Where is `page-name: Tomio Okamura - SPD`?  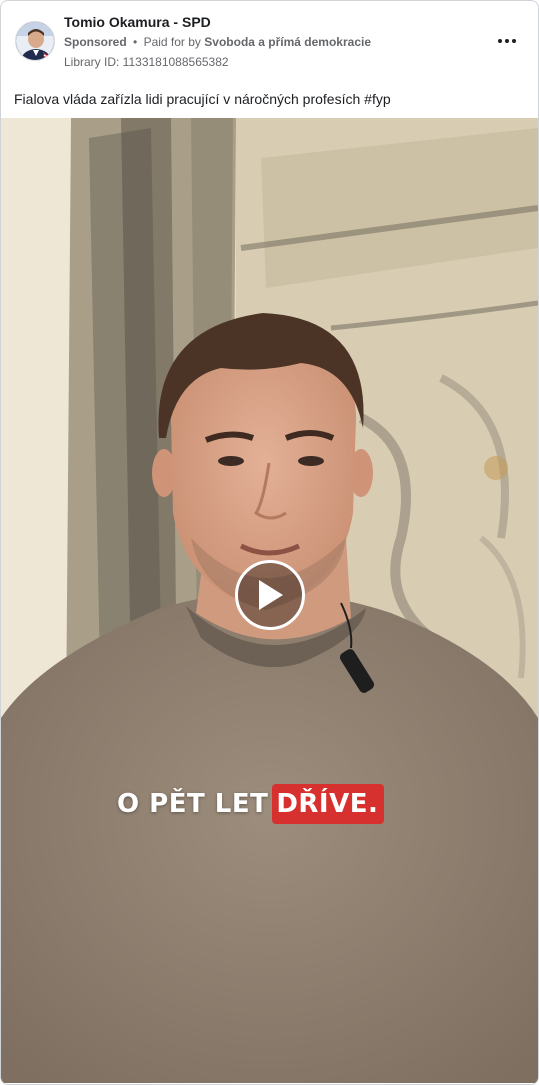 page-name: Tomio Okamura - SPD is located at coordinates (137, 22).